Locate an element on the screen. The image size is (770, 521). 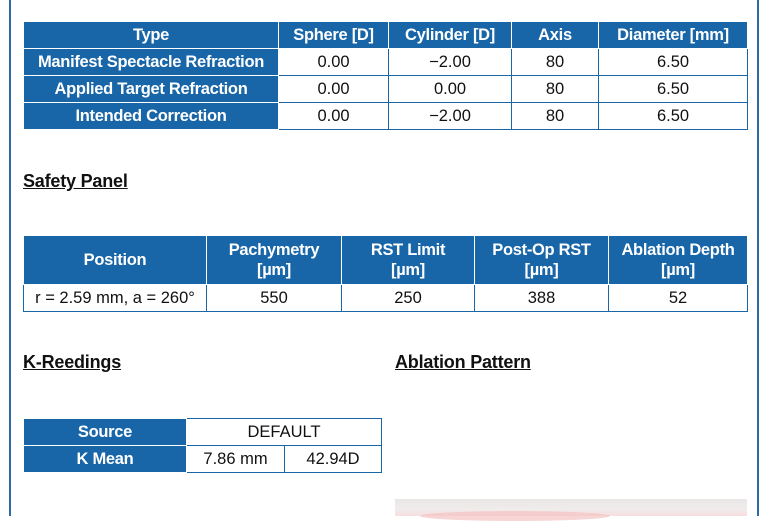
page-border-right is located at coordinates (758, 258).